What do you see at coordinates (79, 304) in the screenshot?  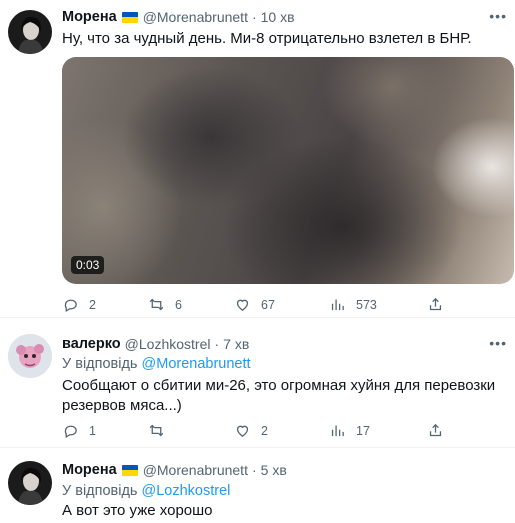 I see `reply-button: 2` at bounding box center [79, 304].